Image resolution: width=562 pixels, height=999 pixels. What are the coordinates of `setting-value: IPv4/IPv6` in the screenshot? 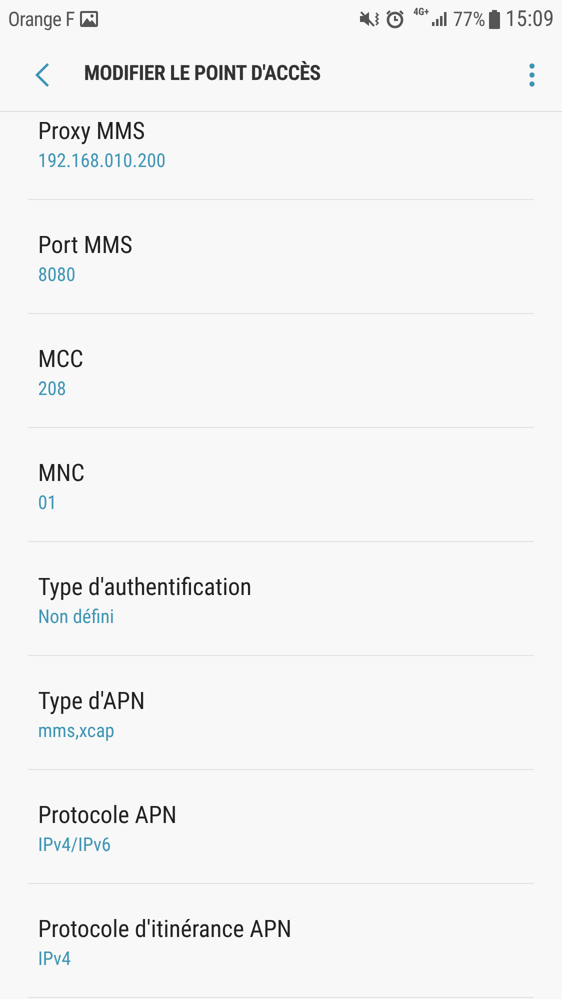 It's located at (75, 845).